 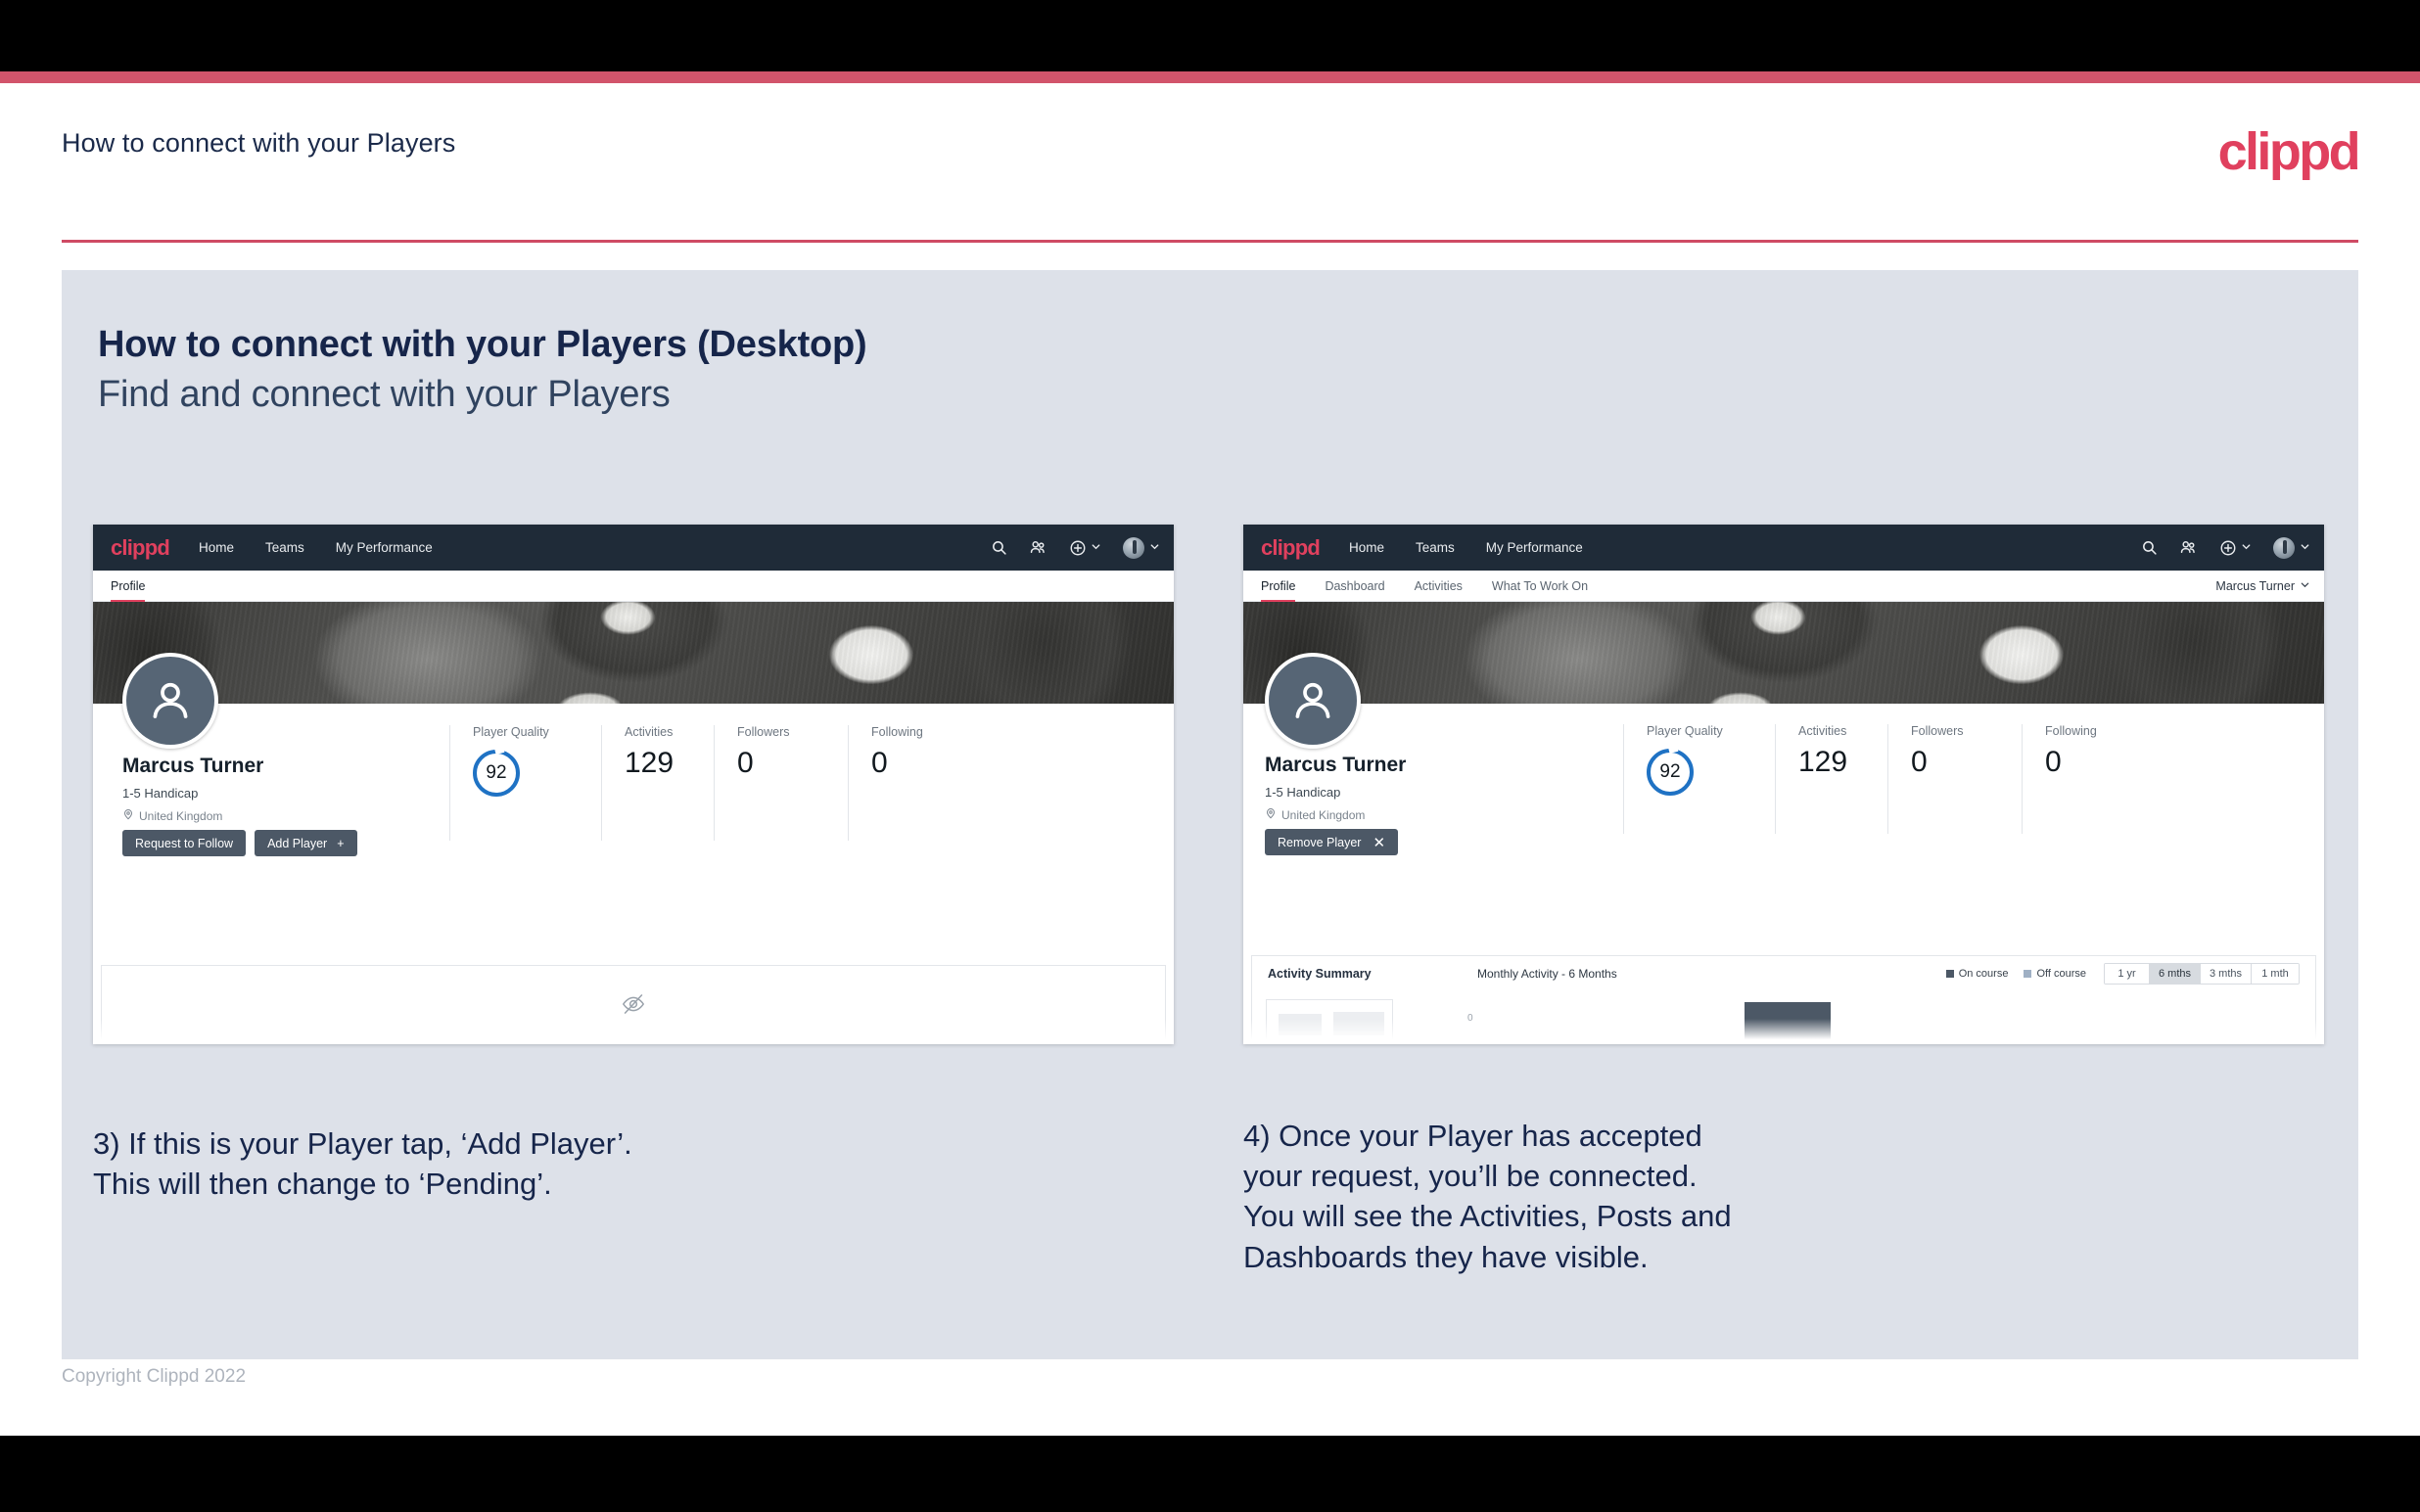 What do you see at coordinates (633, 1031) in the screenshot?
I see `card-fade-overlay` at bounding box center [633, 1031].